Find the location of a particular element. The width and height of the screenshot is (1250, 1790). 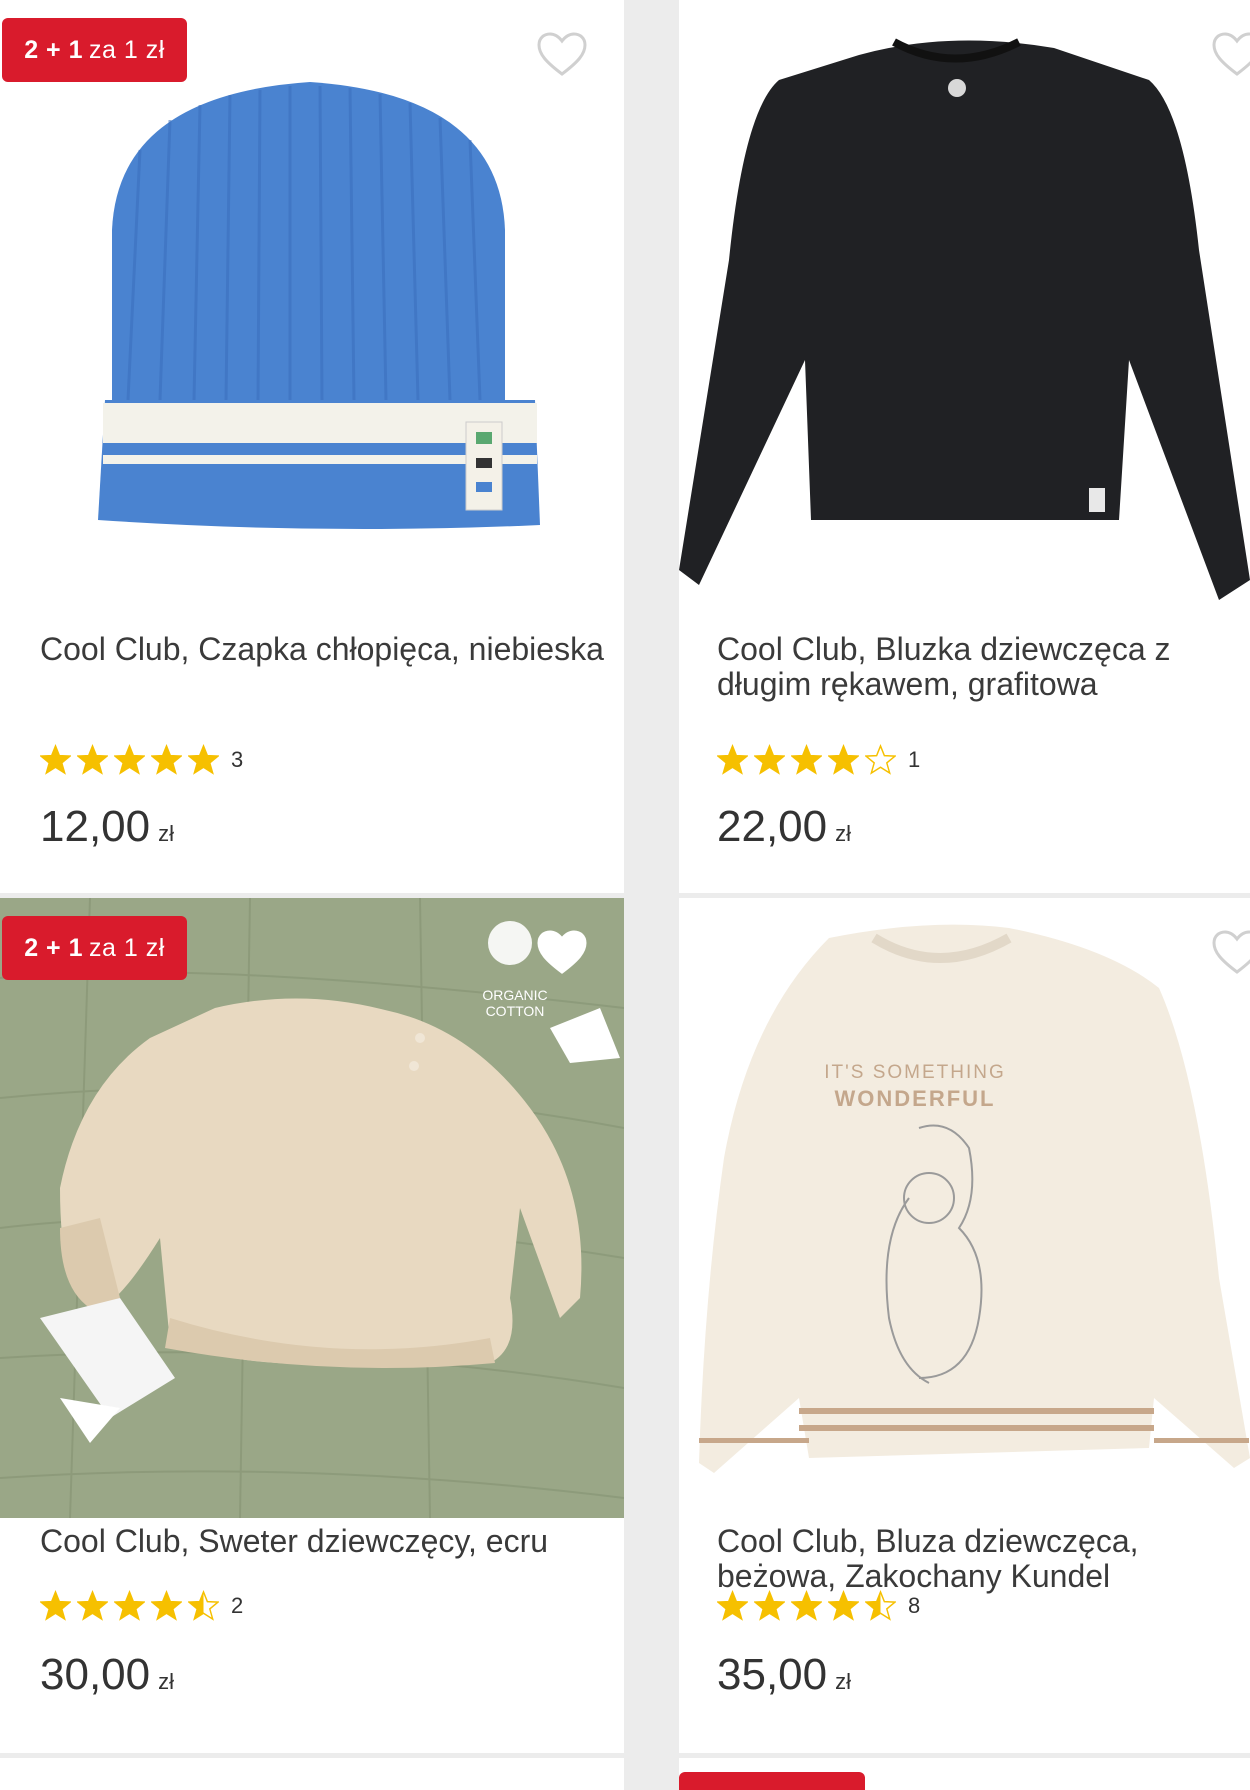

product-rating: 3 is located at coordinates (141, 759).